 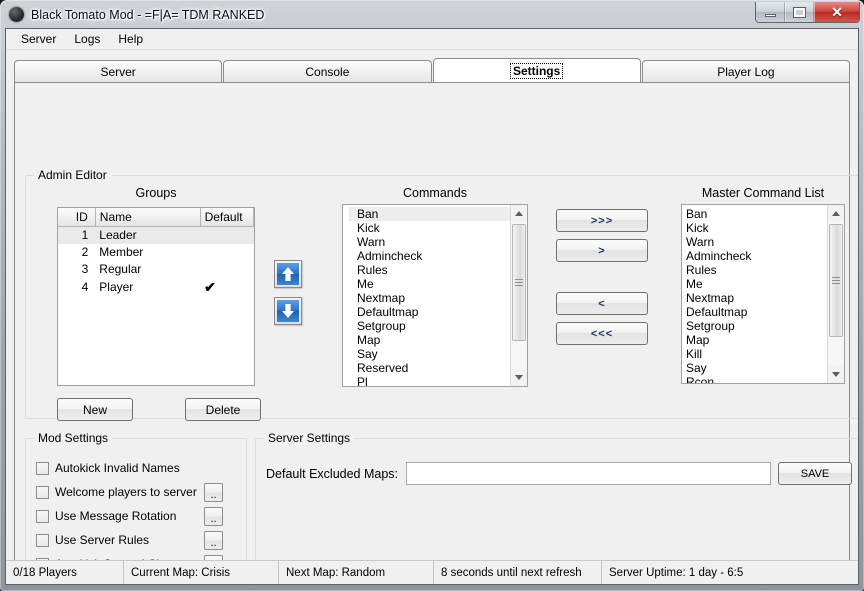 I want to click on groups-heading: Groups, so click(x=156, y=193).